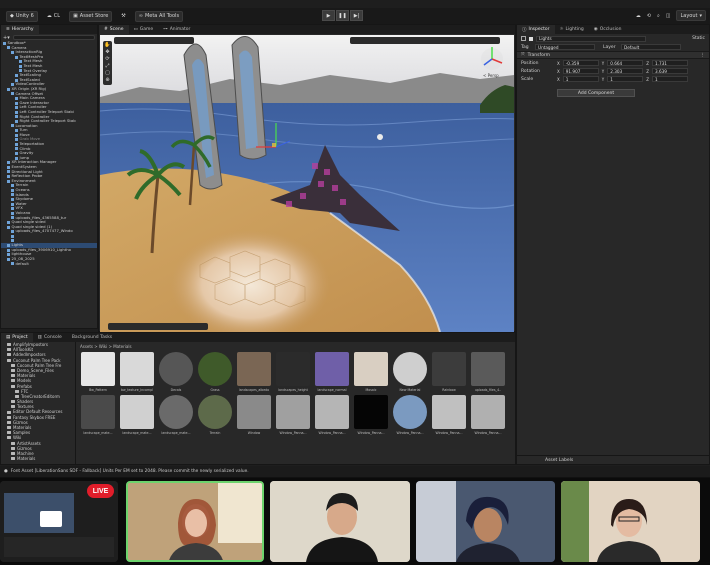  What do you see at coordinates (380, 137) in the screenshot?
I see `light-gizmo` at bounding box center [380, 137].